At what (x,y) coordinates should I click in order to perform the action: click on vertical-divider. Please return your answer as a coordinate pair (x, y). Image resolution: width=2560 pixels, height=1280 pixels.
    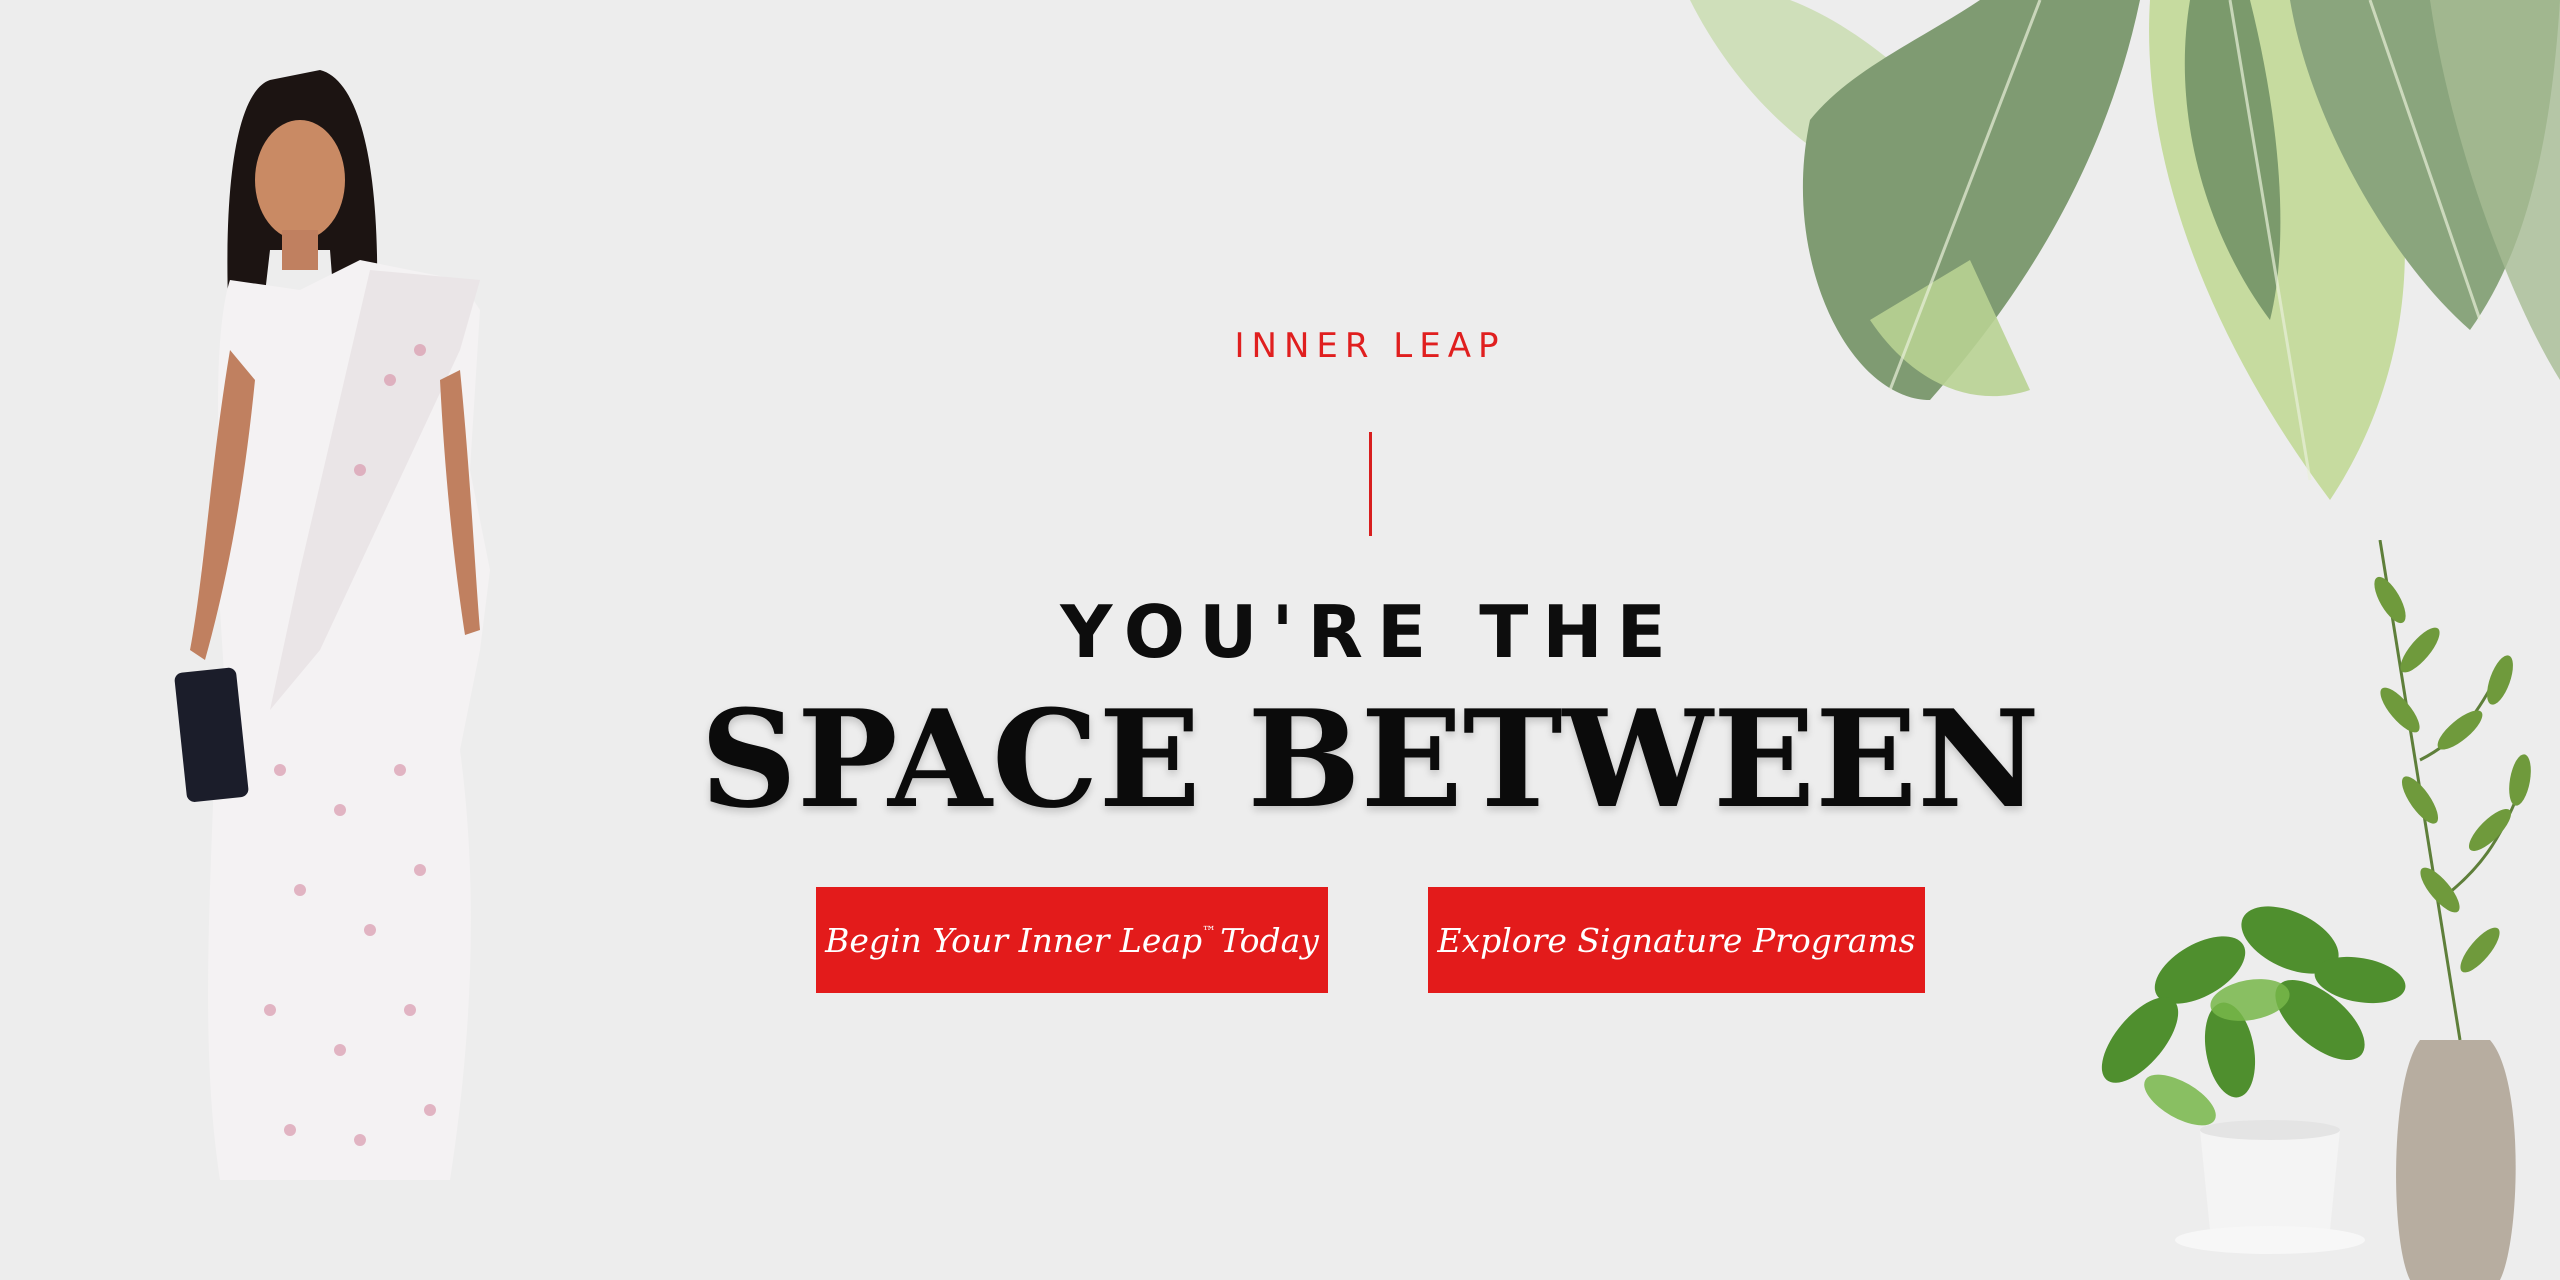
    Looking at the image, I should click on (1370, 484).